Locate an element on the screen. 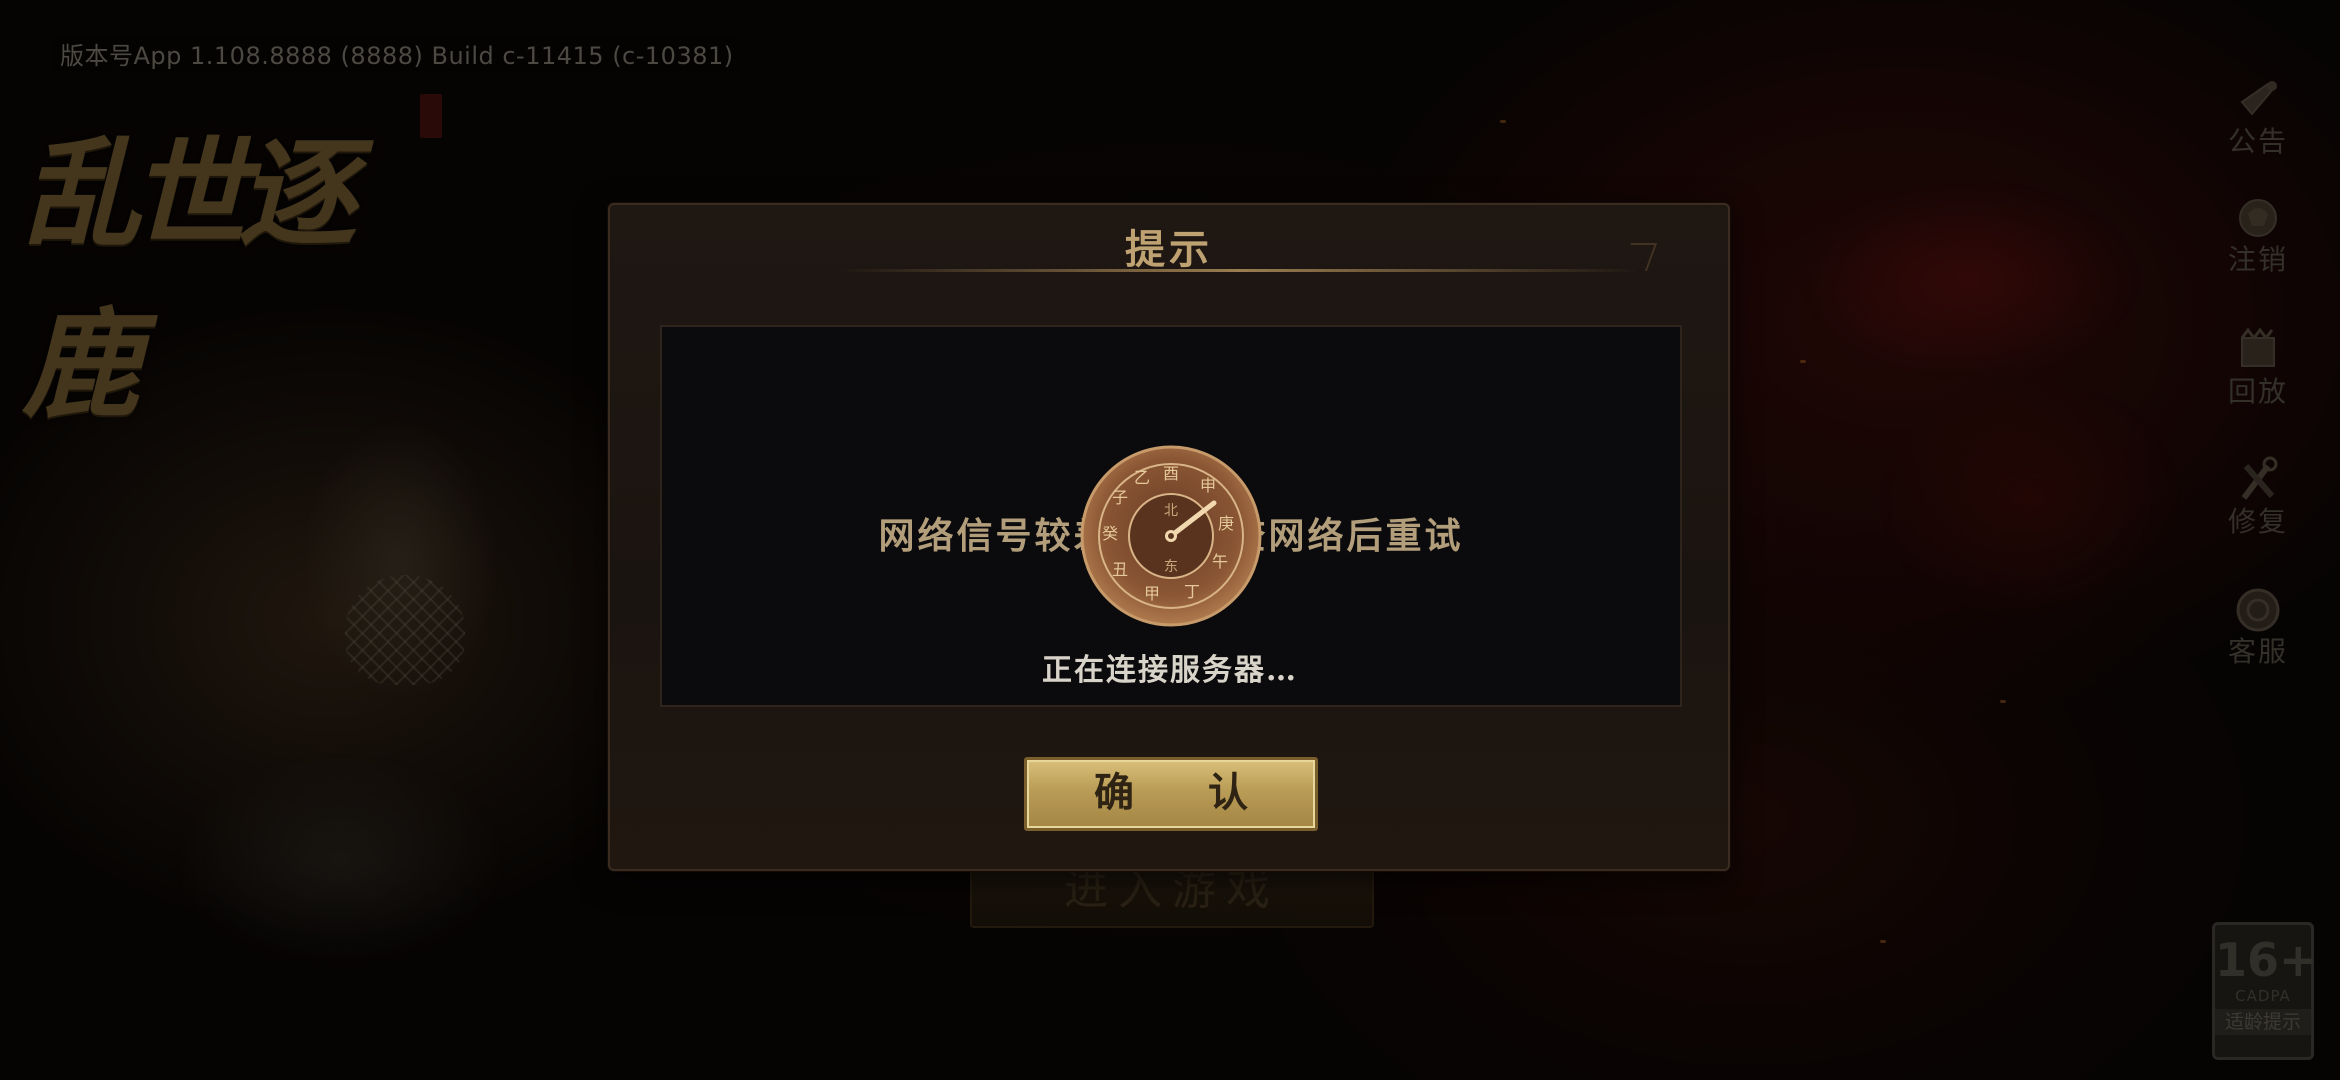  svg-text: 丑 is located at coordinates (1120, 569).